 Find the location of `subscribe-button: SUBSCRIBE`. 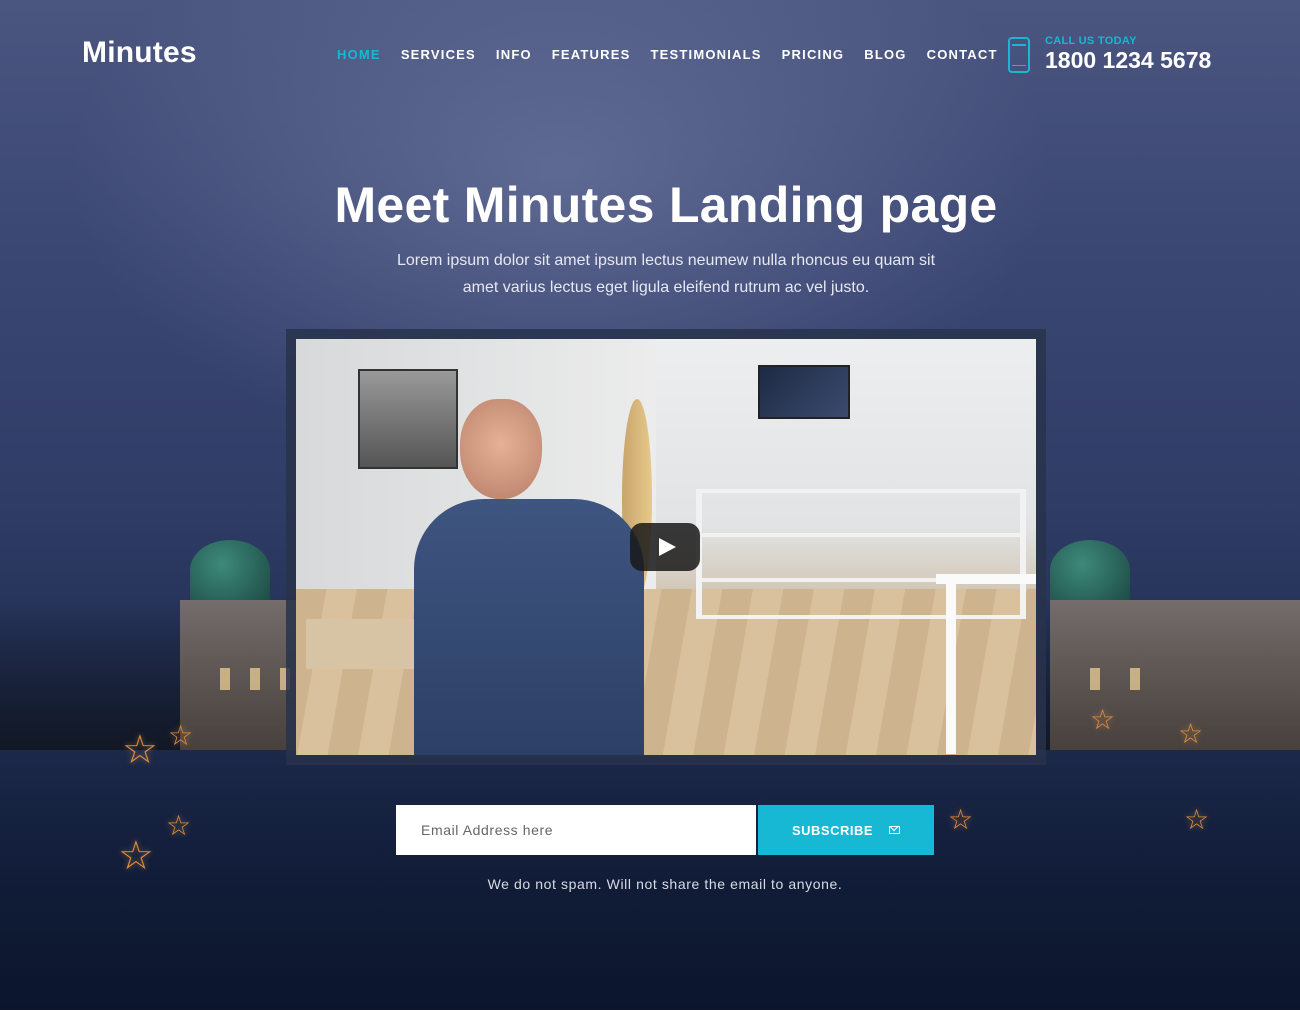

subscribe-button: SUBSCRIBE is located at coordinates (846, 830).